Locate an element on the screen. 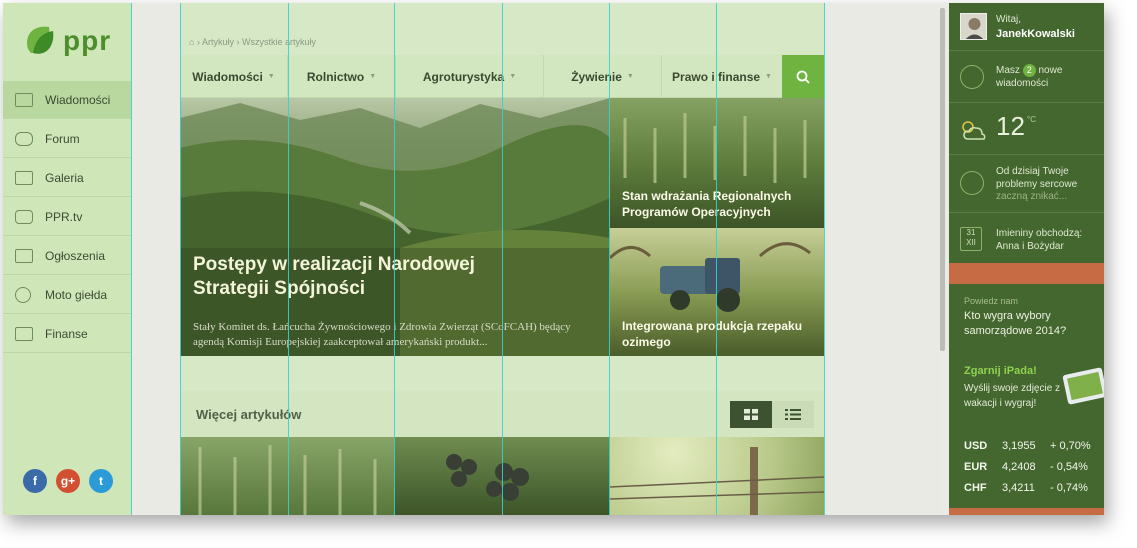  tablet-icon is located at coordinates (1083, 386).